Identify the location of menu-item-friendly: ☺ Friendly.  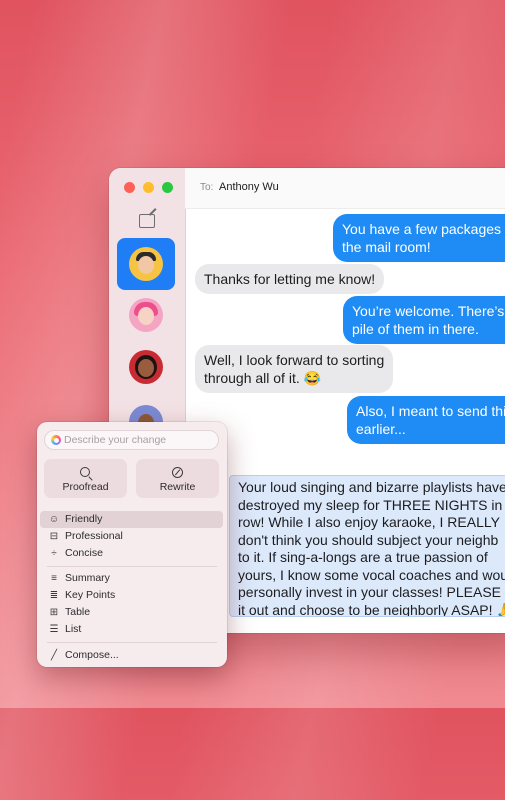
(131, 519).